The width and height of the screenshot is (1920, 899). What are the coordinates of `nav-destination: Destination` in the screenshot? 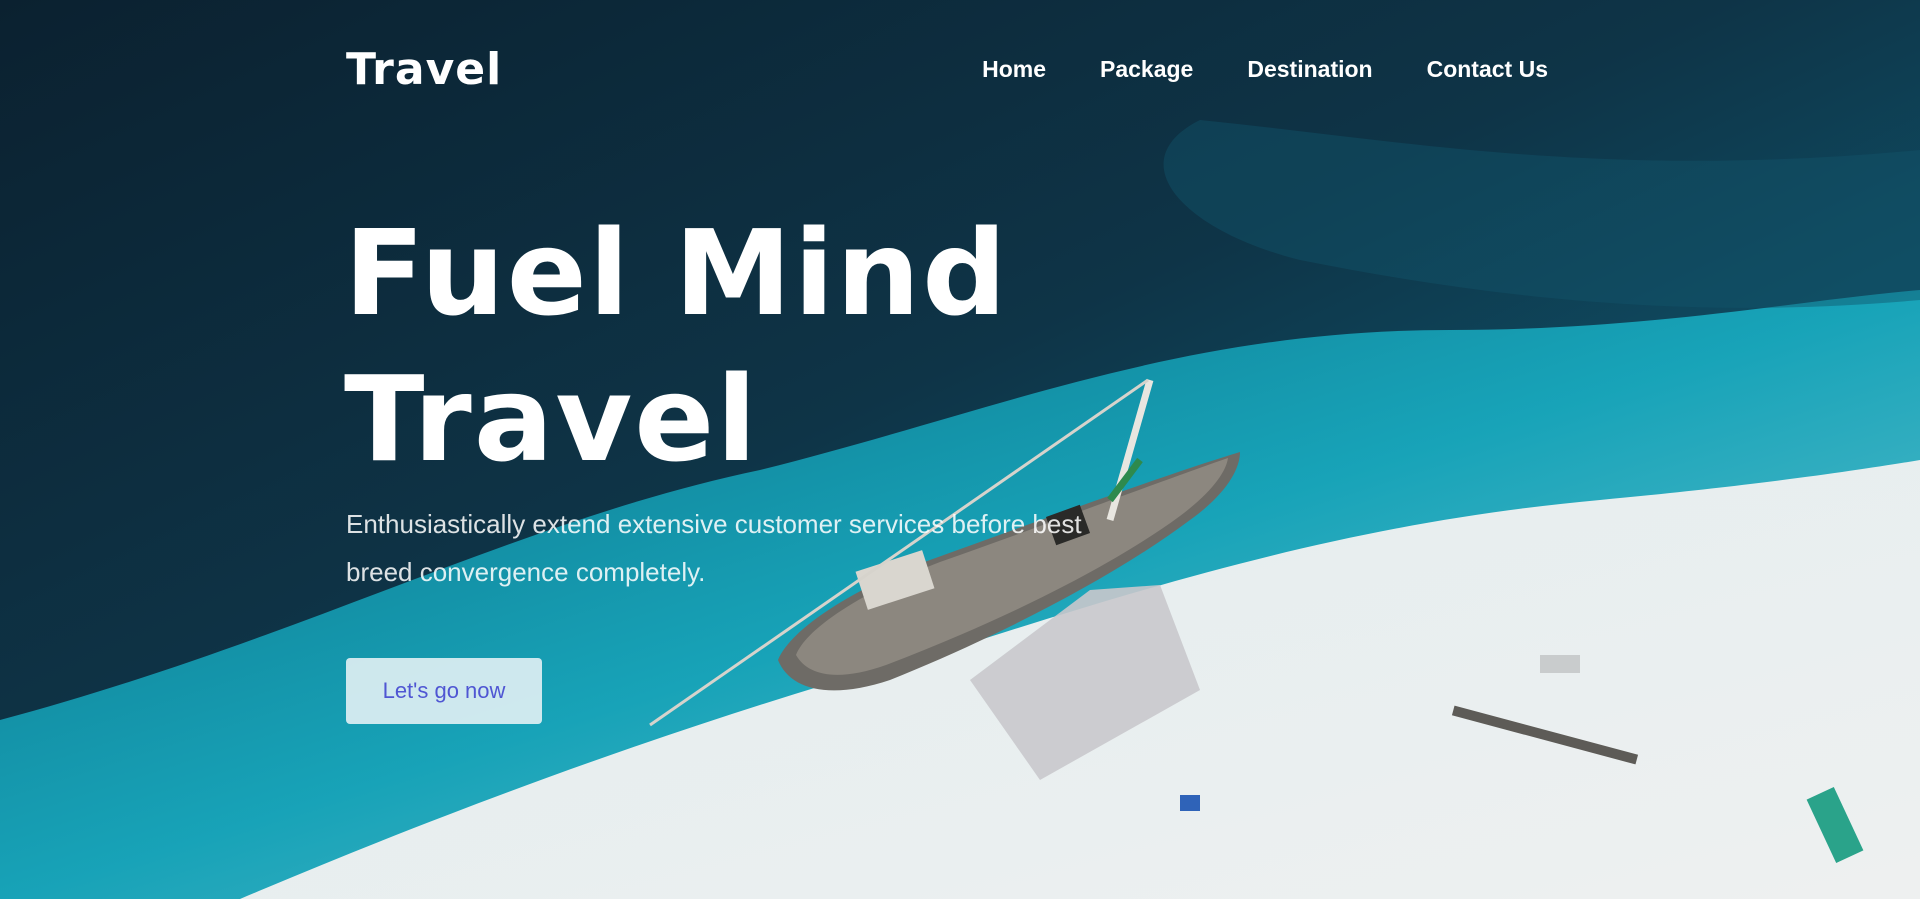 It's located at (1309, 69).